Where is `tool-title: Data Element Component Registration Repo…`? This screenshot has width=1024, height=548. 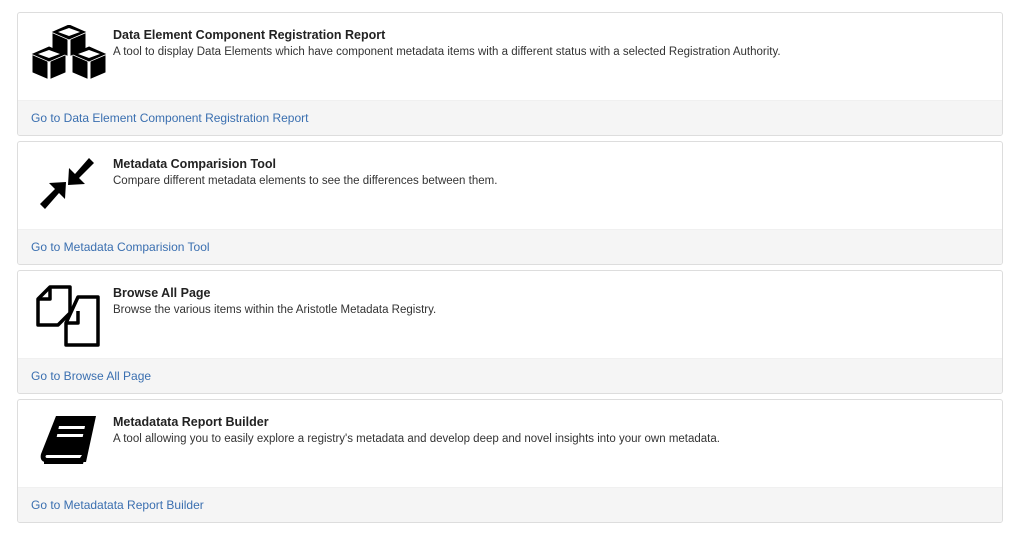 tool-title: Data Element Component Registration Repo… is located at coordinates (249, 35).